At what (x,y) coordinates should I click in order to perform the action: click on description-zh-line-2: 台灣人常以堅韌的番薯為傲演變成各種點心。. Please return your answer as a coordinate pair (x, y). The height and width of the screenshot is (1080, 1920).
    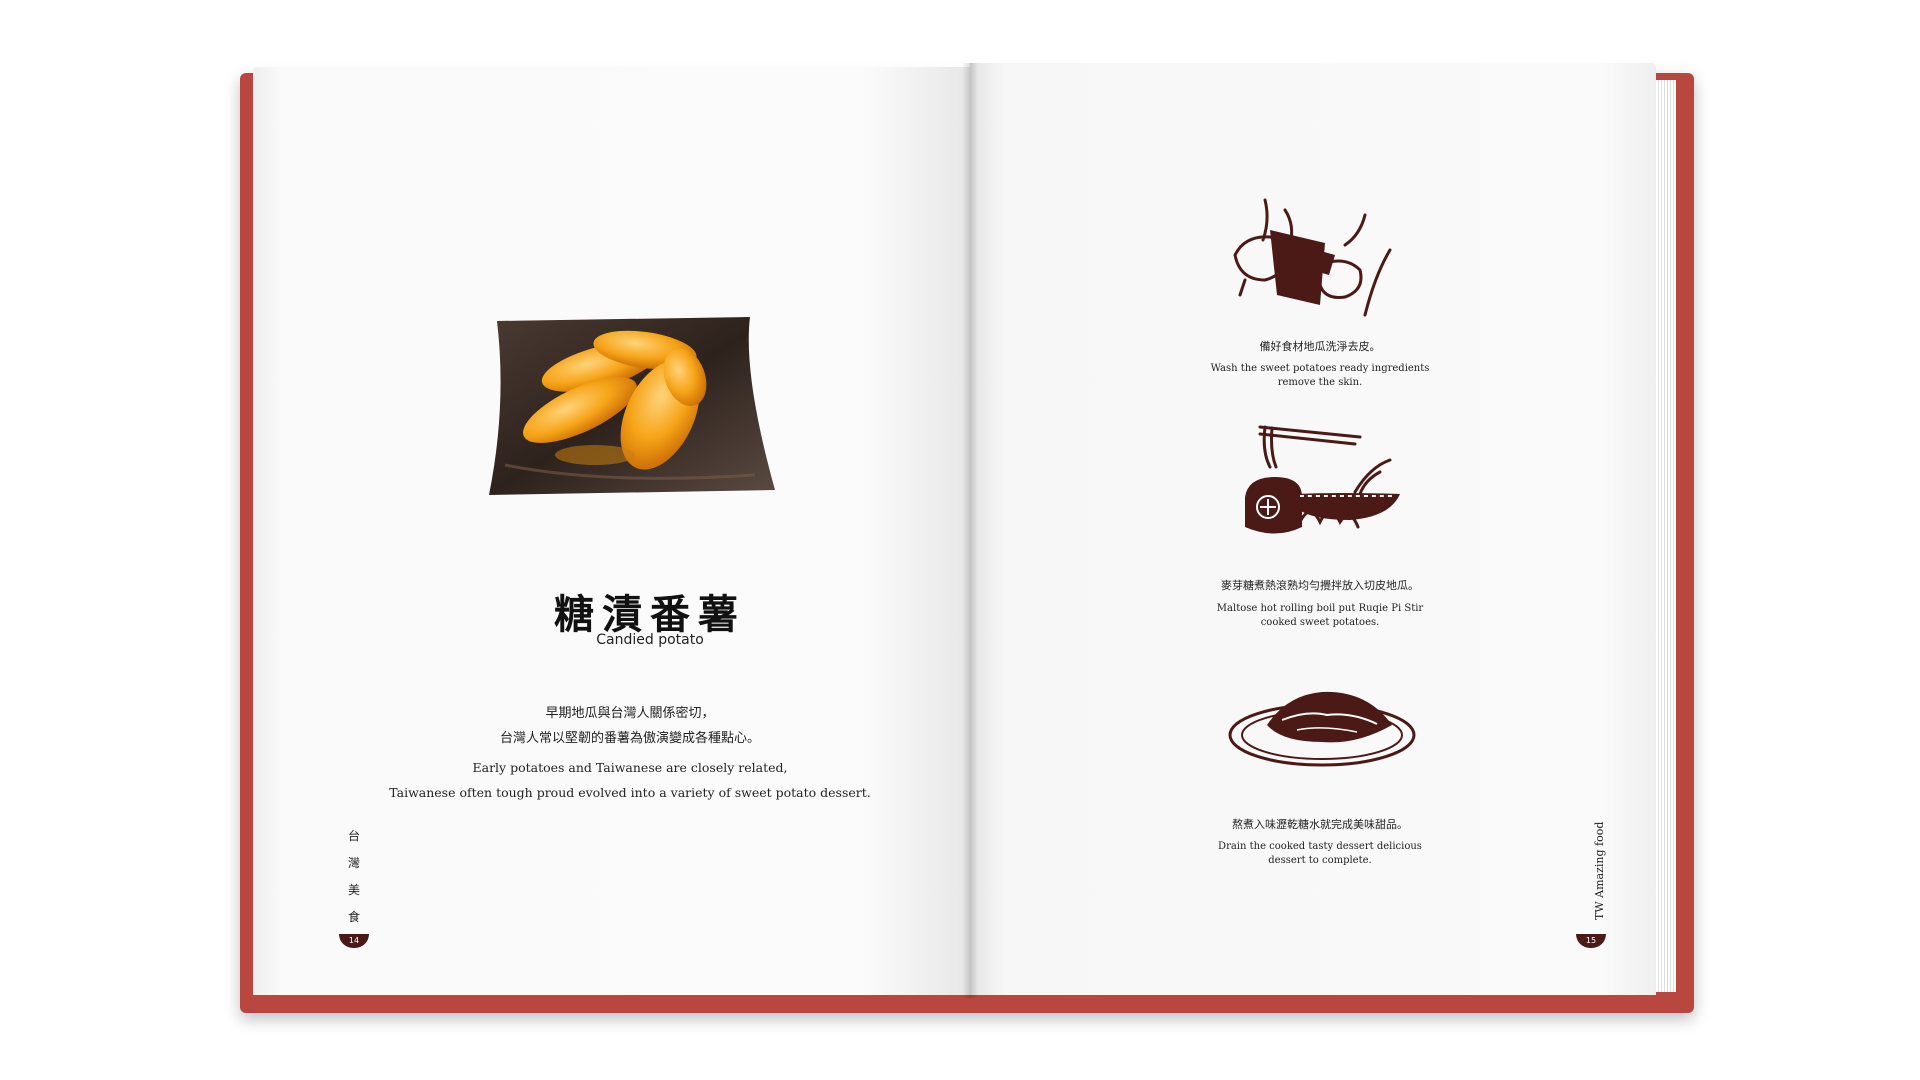
    Looking at the image, I should click on (629, 738).